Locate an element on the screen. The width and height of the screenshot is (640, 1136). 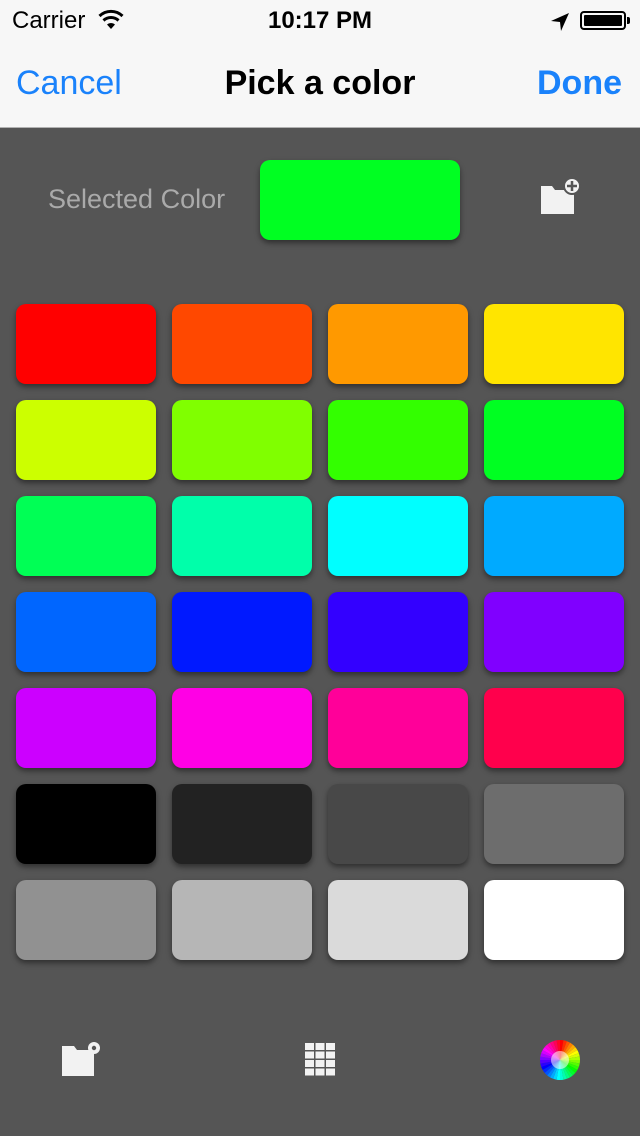
done-button: Done is located at coordinates (579, 83).